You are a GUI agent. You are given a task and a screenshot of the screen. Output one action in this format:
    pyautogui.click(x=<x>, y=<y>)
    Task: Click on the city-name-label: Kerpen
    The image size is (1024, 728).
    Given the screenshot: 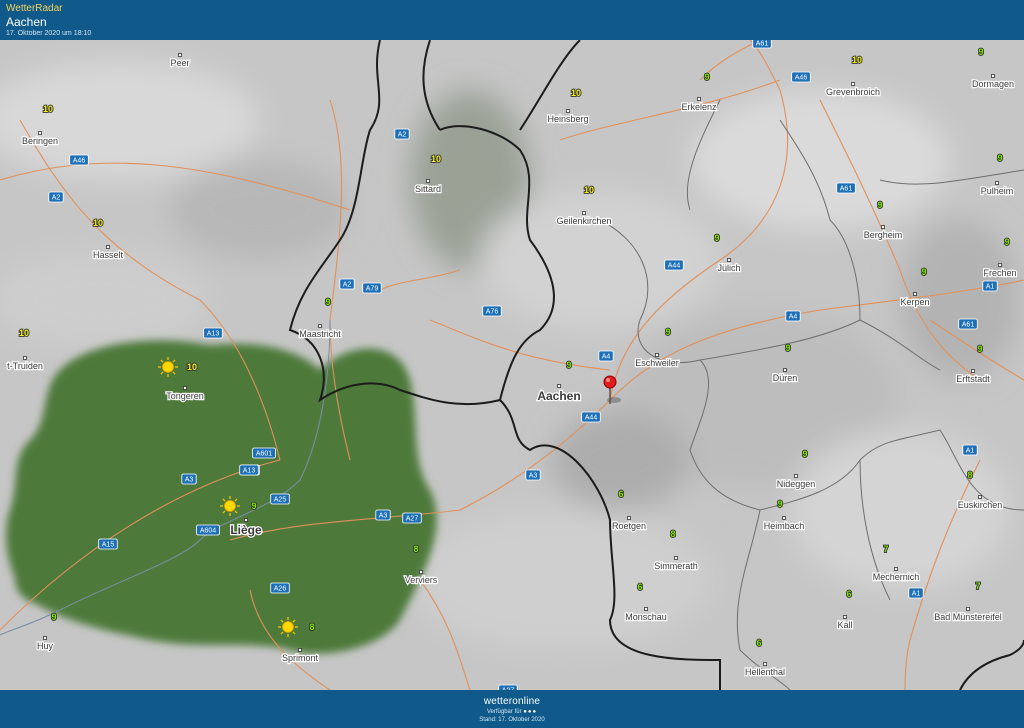 What is the action you would take?
    pyautogui.click(x=914, y=302)
    